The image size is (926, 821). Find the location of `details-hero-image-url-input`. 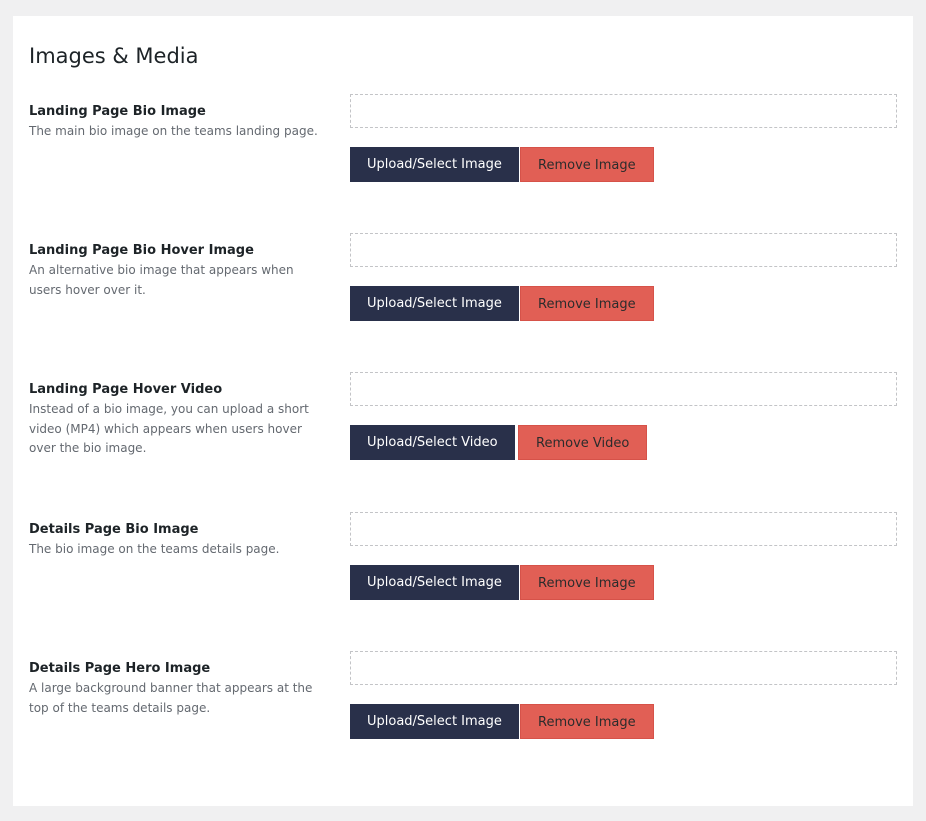

details-hero-image-url-input is located at coordinates (623, 668).